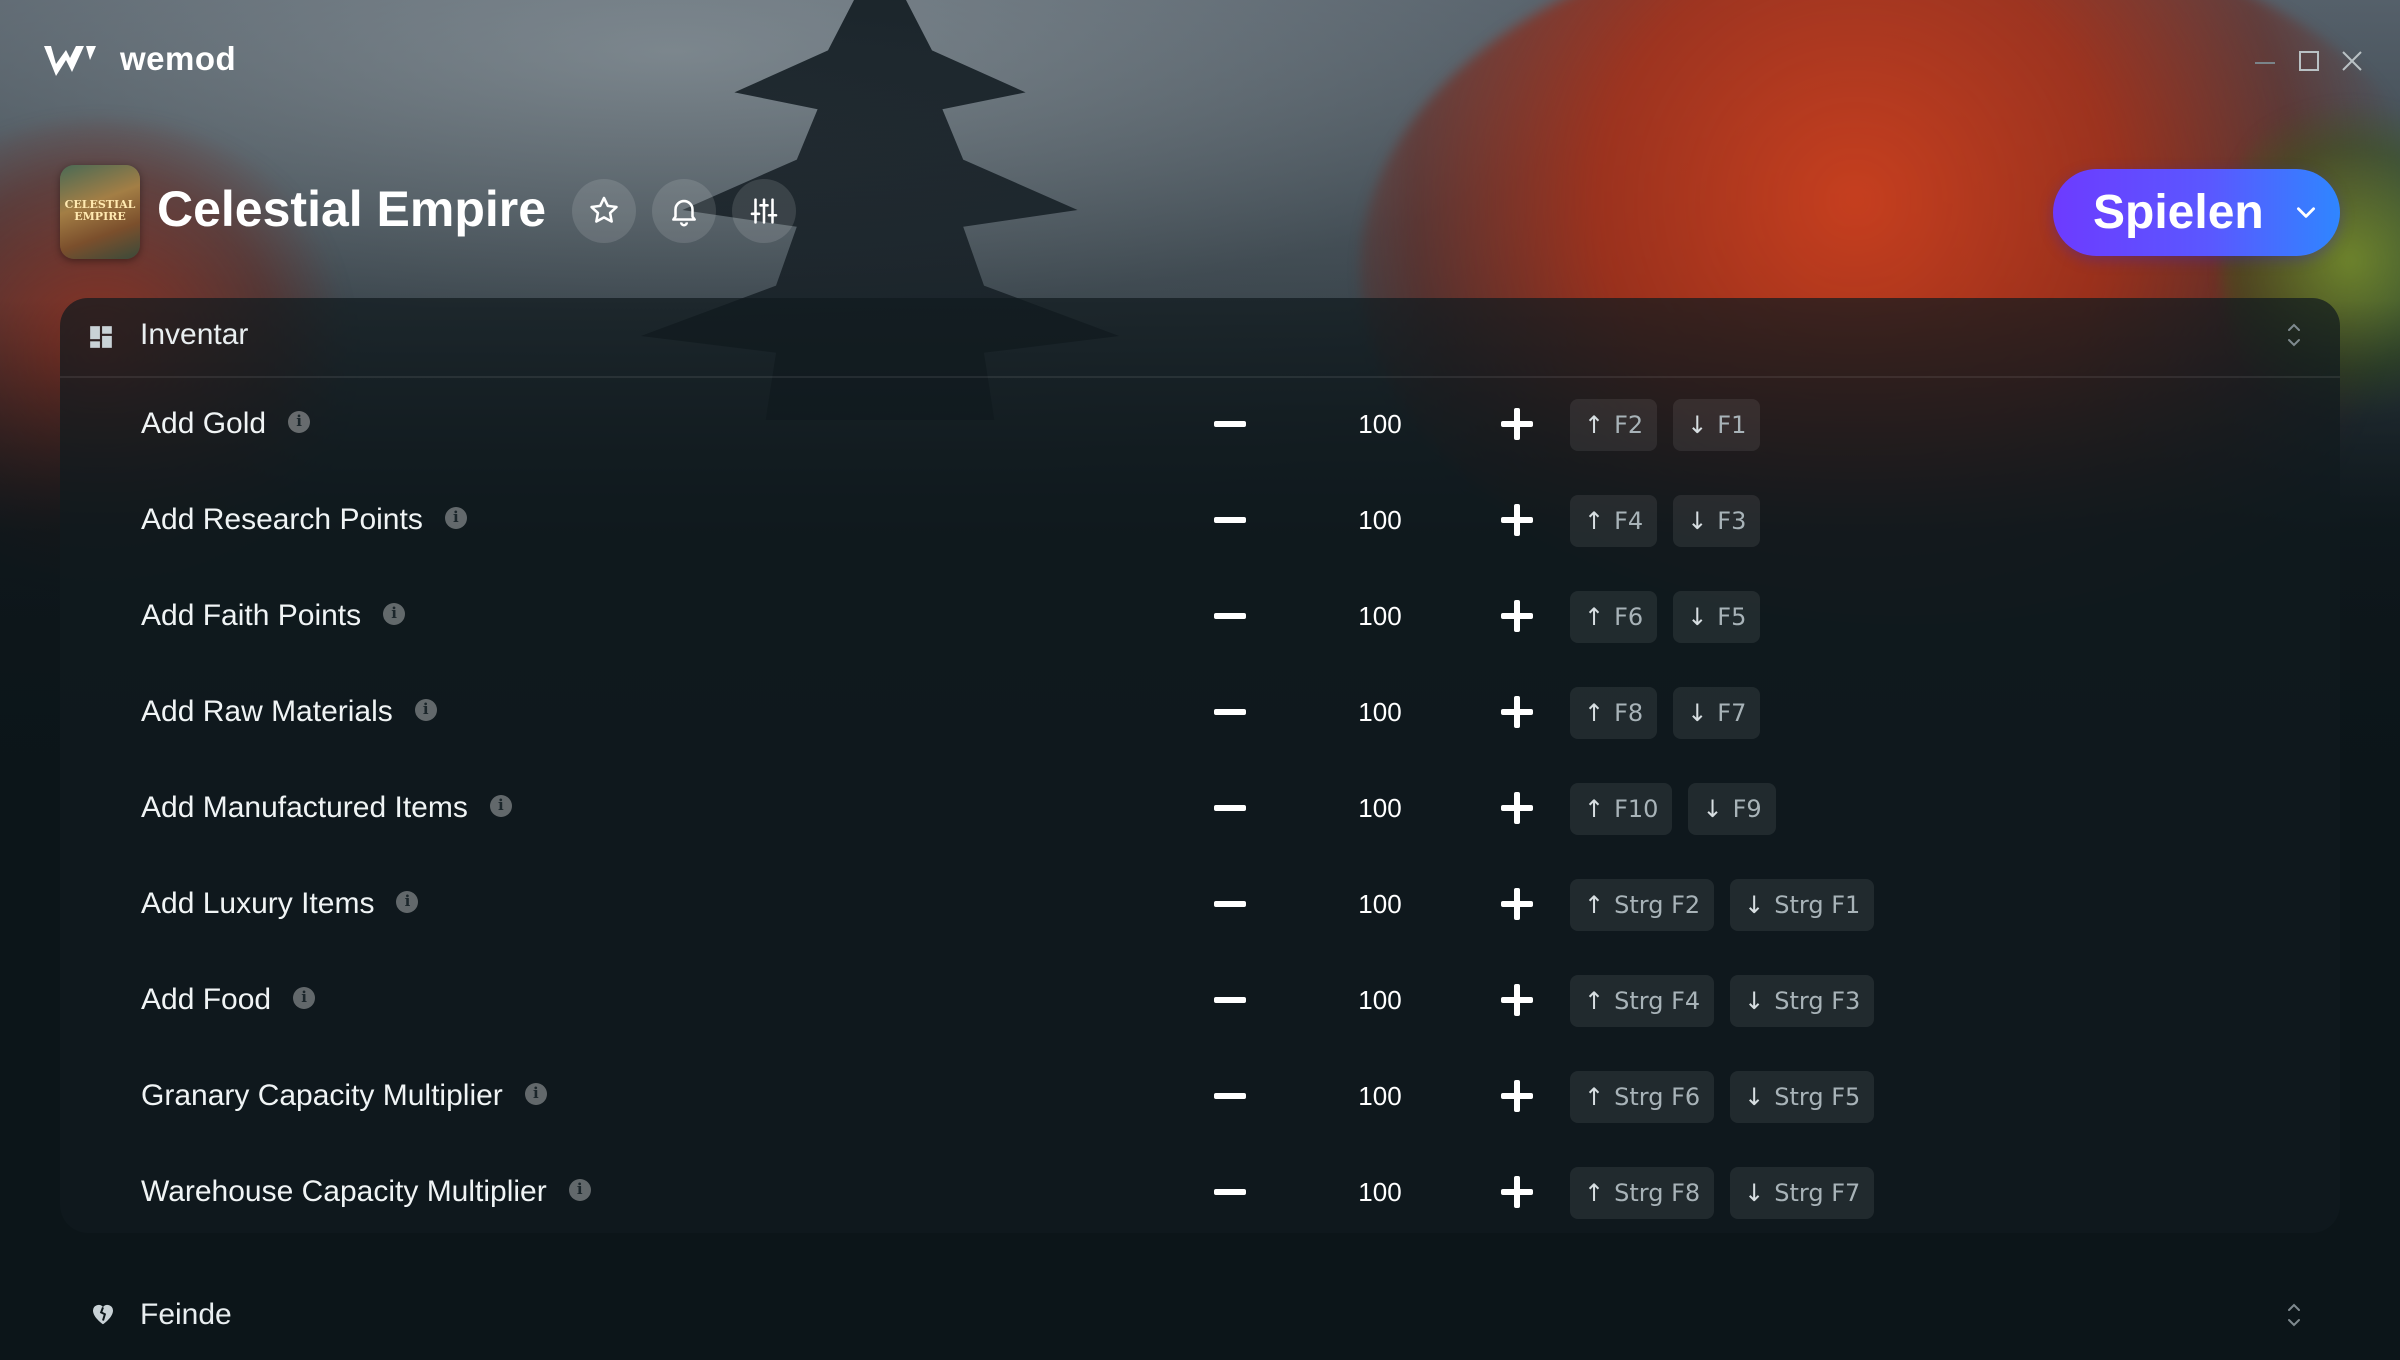 This screenshot has width=2400, height=1360. Describe the element at coordinates (2306, 212) in the screenshot. I see `chevron-down-icon` at that location.